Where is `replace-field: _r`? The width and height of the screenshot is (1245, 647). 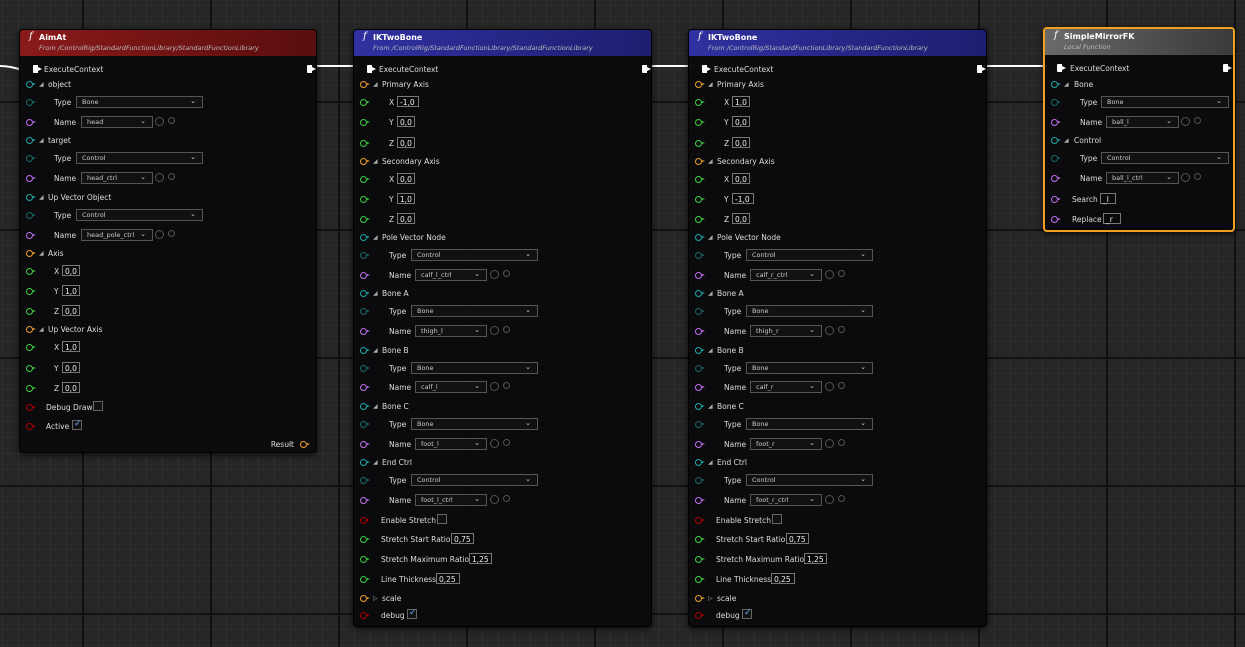 replace-field: _r is located at coordinates (1112, 218).